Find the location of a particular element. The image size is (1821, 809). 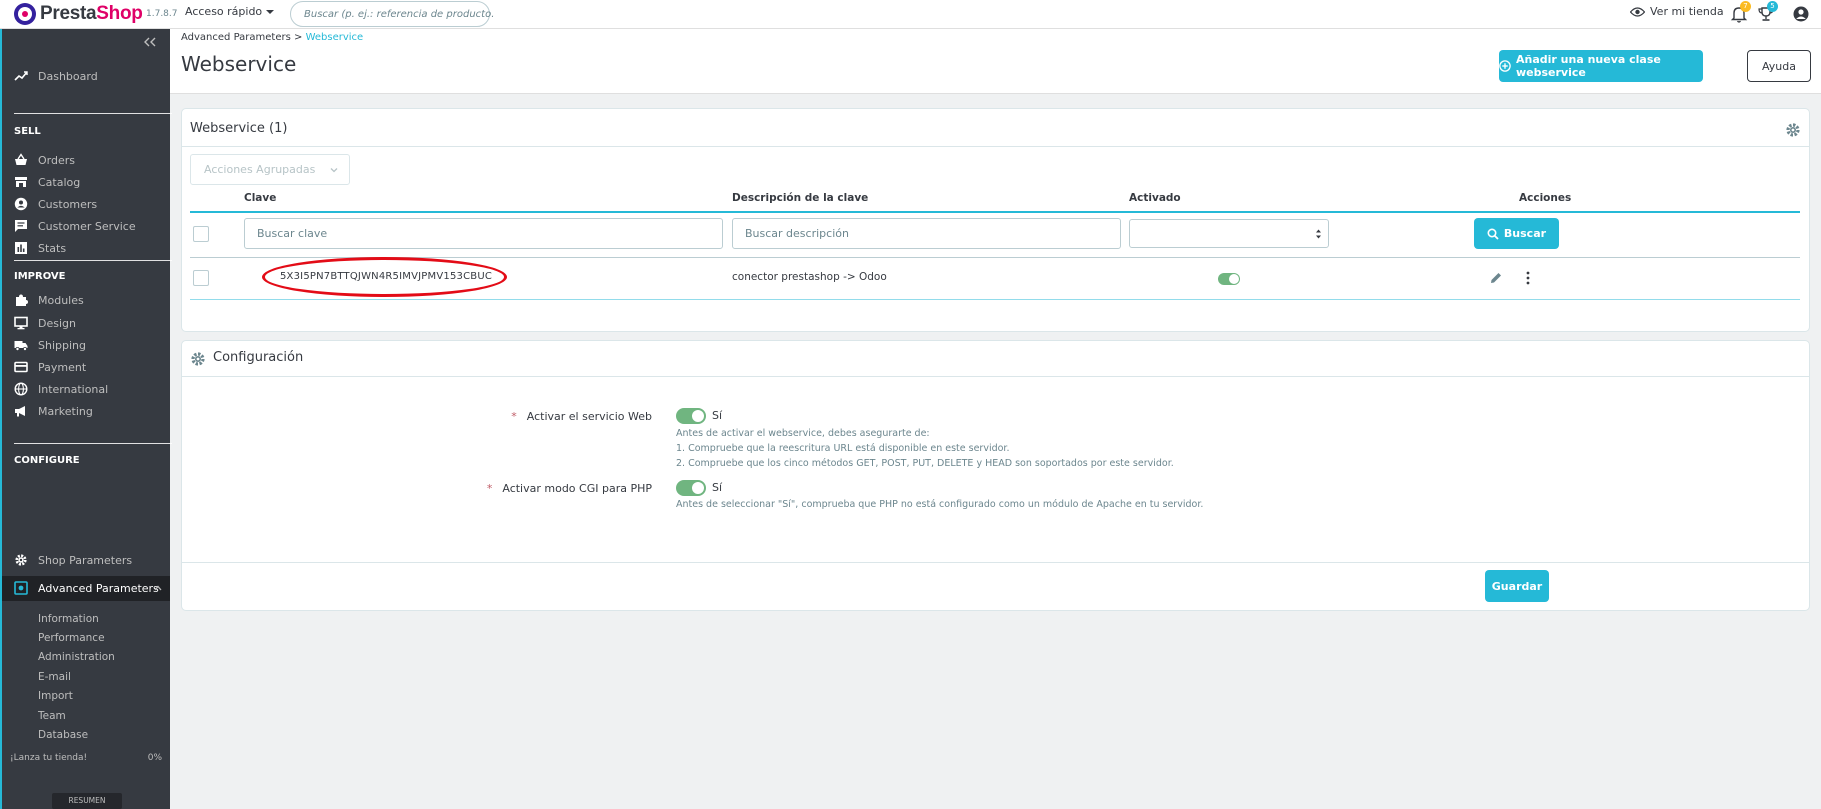

cgi-mode-value: Sí is located at coordinates (717, 487).